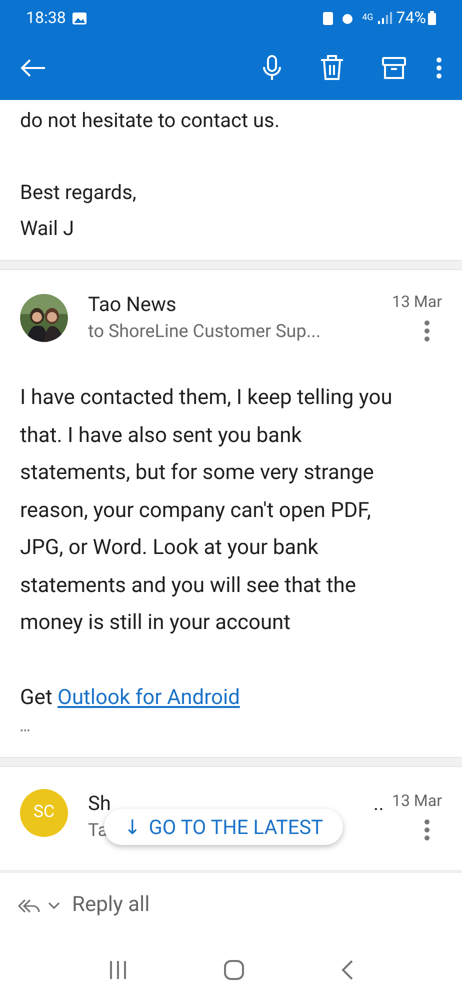 This screenshot has height=1000, width=462. Describe the element at coordinates (368, 18) in the screenshot. I see `network-label: 4G` at that location.